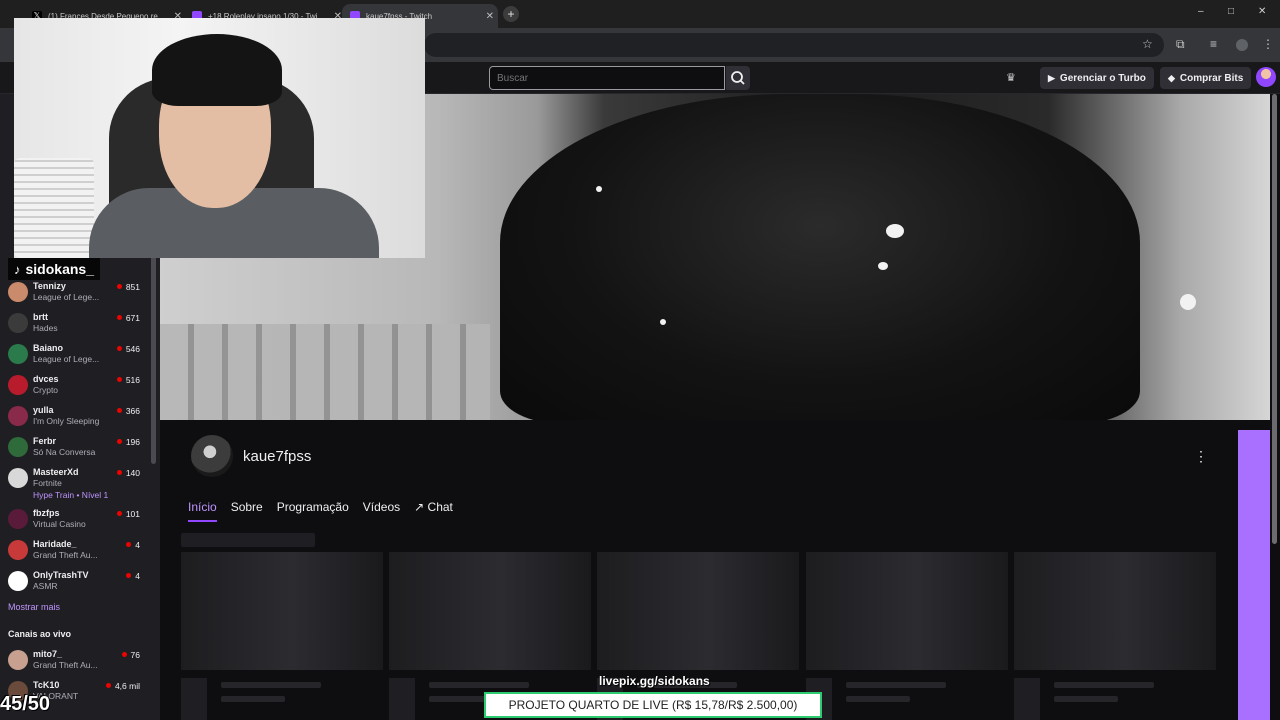 The height and width of the screenshot is (720, 1280). What do you see at coordinates (247, 511) in the screenshot?
I see `tab-sobre: Sobre` at bounding box center [247, 511].